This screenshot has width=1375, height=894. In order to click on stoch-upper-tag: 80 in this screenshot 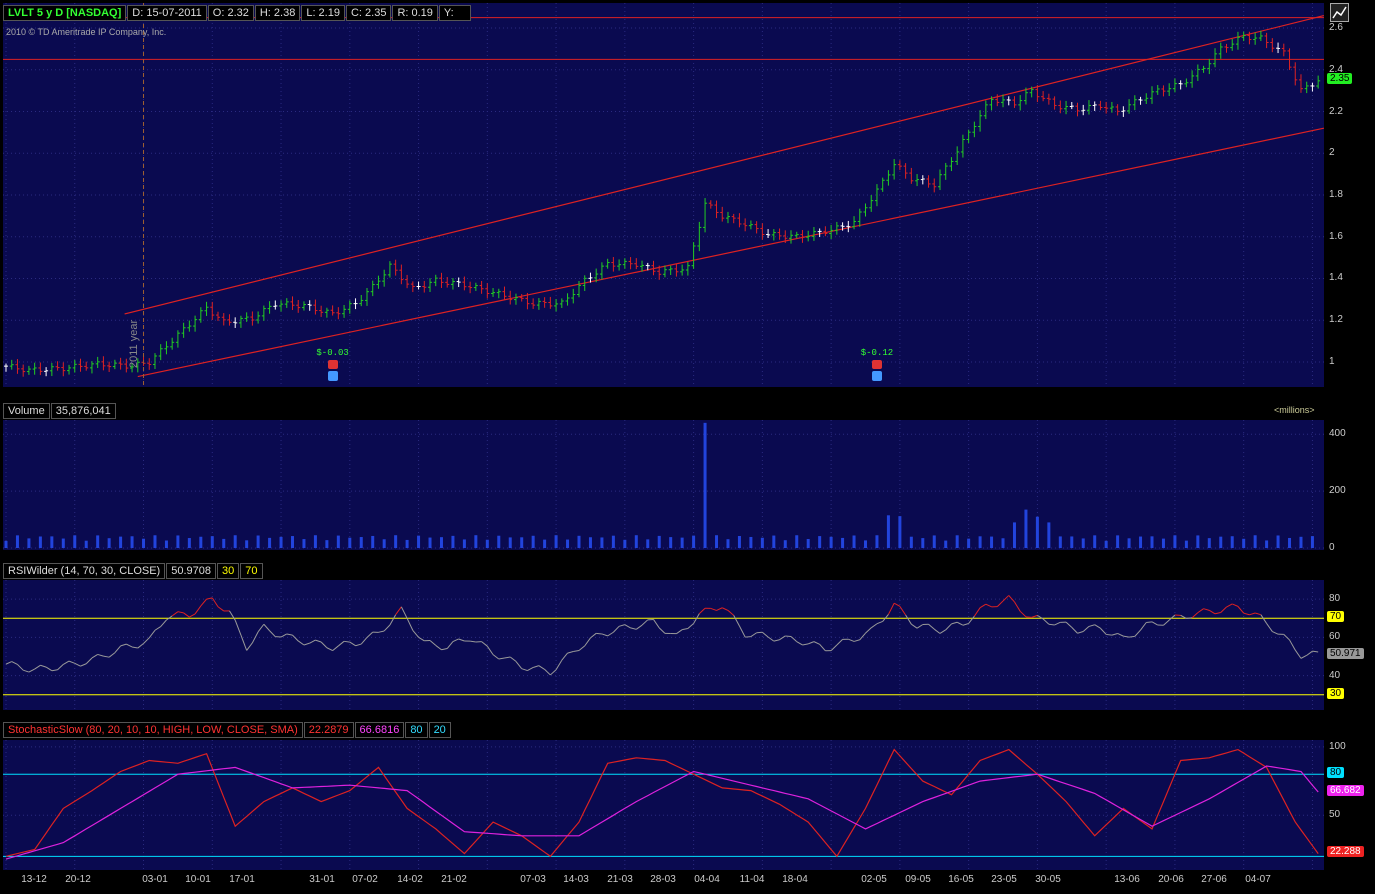, I will do `click(1336, 773)`.